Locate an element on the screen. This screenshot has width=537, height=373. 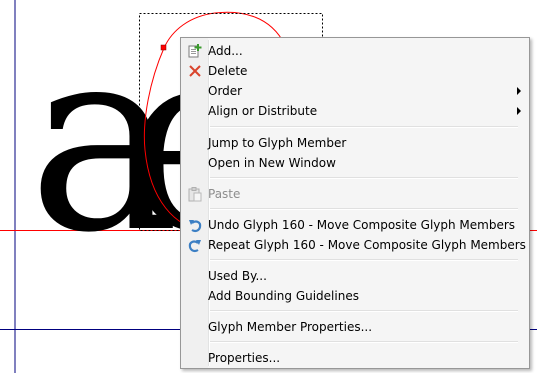
menu-item-label: Align or Distribute is located at coordinates (263, 111).